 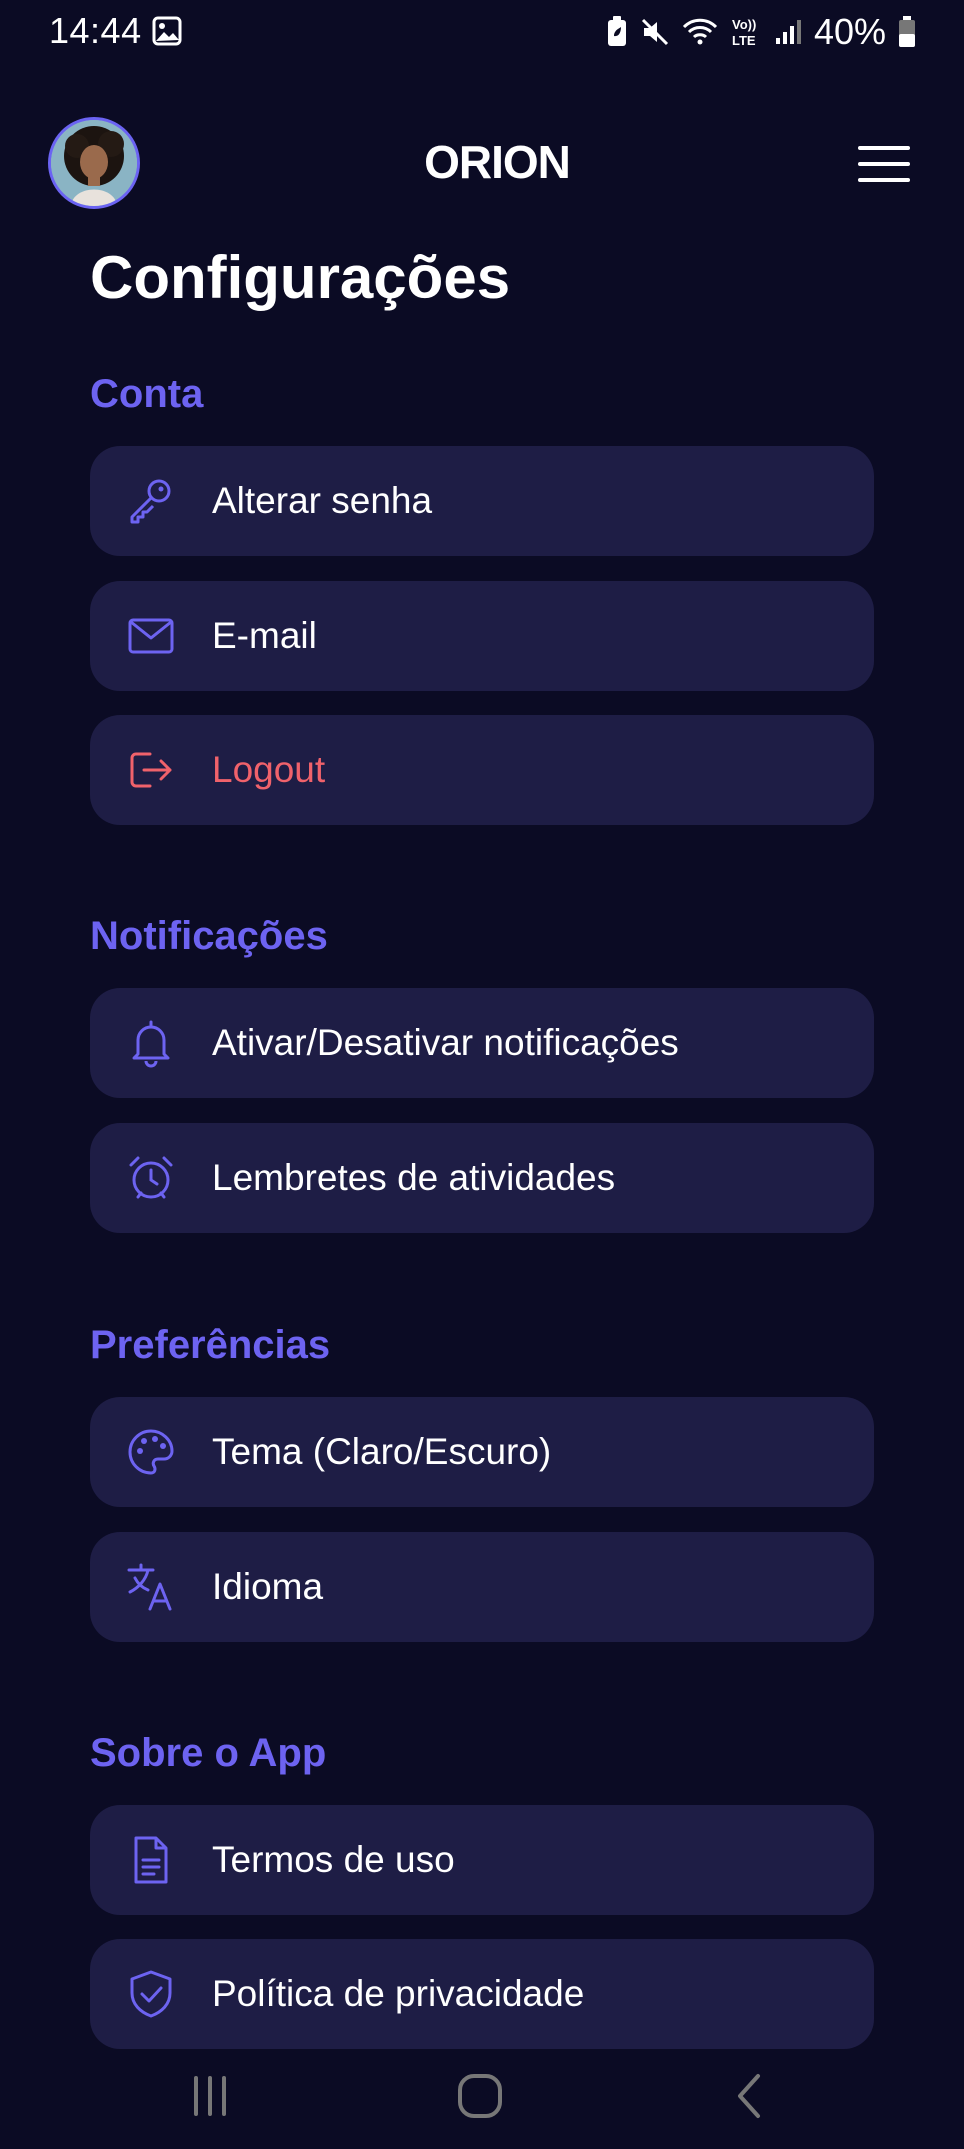 What do you see at coordinates (151, 636) in the screenshot?
I see `mail-icon` at bounding box center [151, 636].